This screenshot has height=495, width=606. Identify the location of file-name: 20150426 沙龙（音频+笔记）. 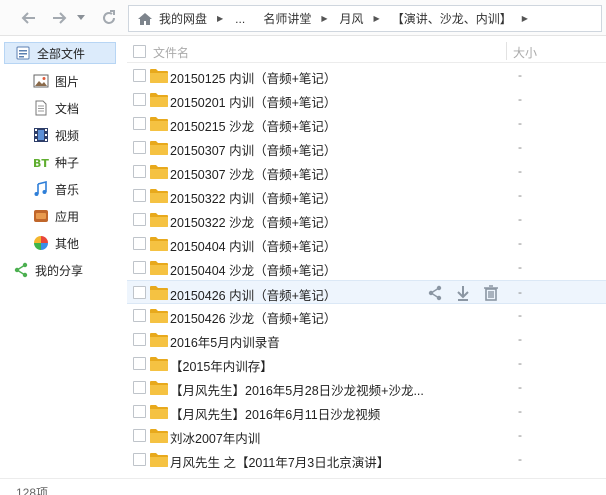
(253, 317).